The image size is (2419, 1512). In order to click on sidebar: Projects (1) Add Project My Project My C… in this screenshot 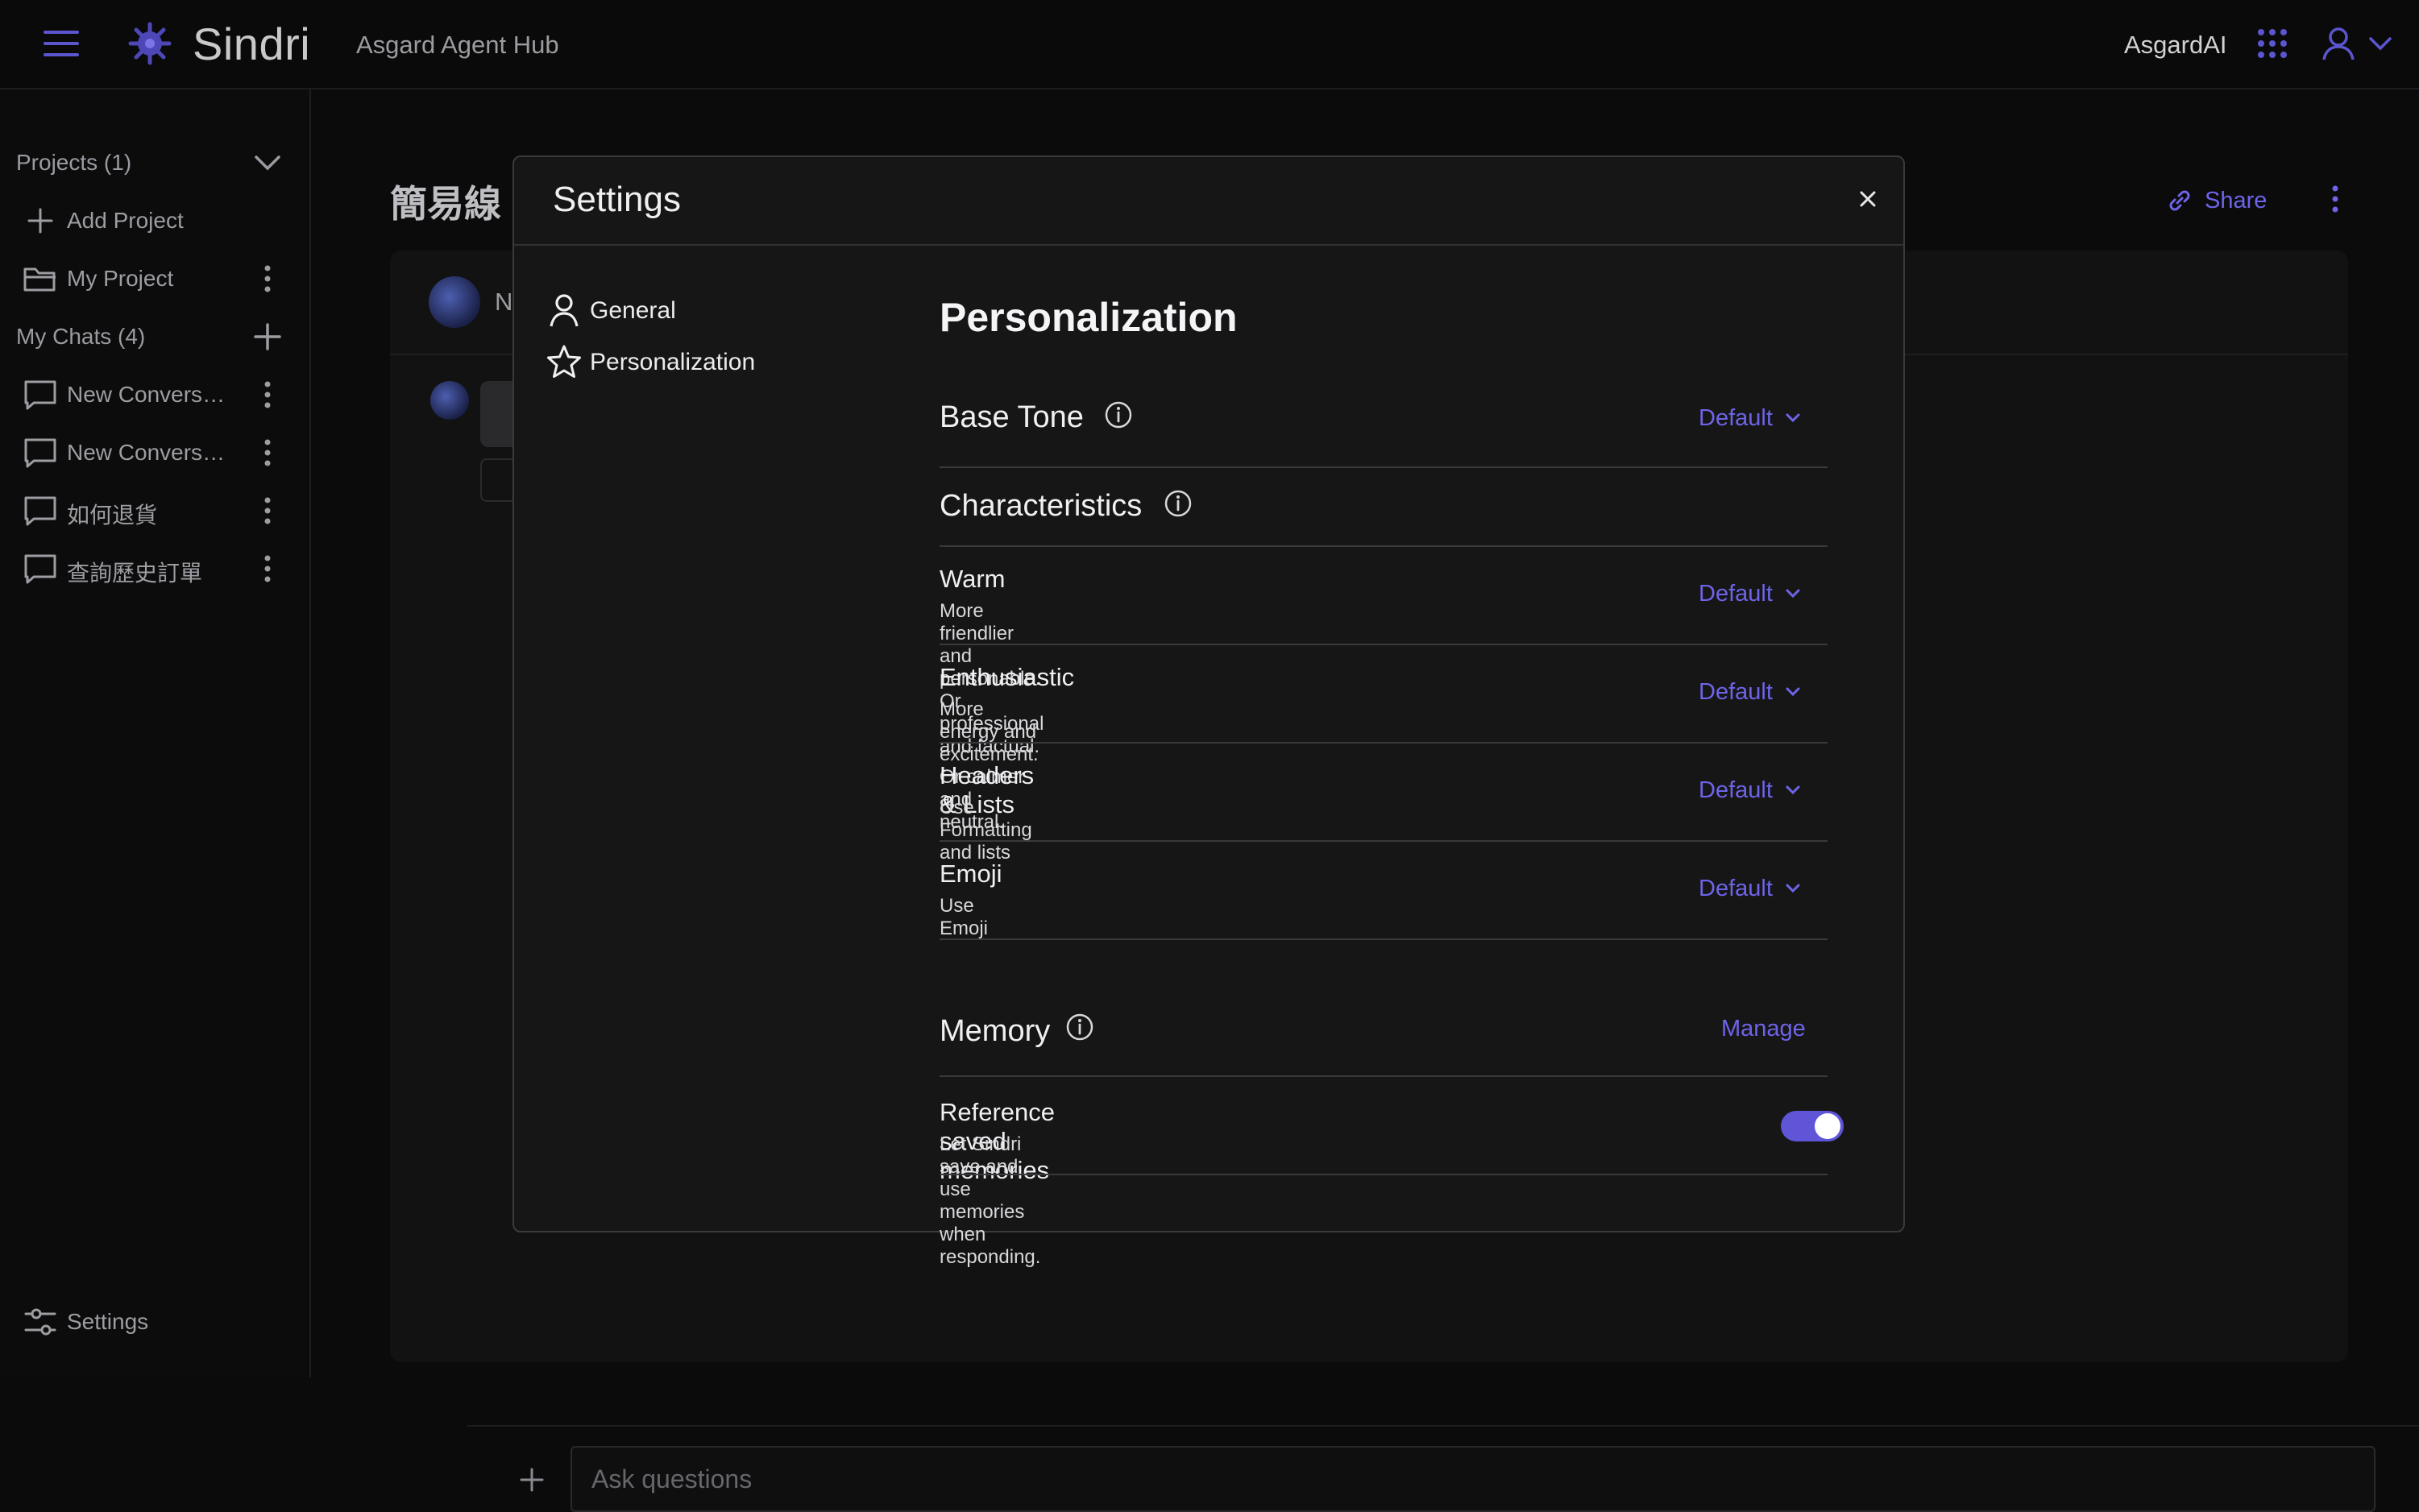, I will do `click(155, 733)`.